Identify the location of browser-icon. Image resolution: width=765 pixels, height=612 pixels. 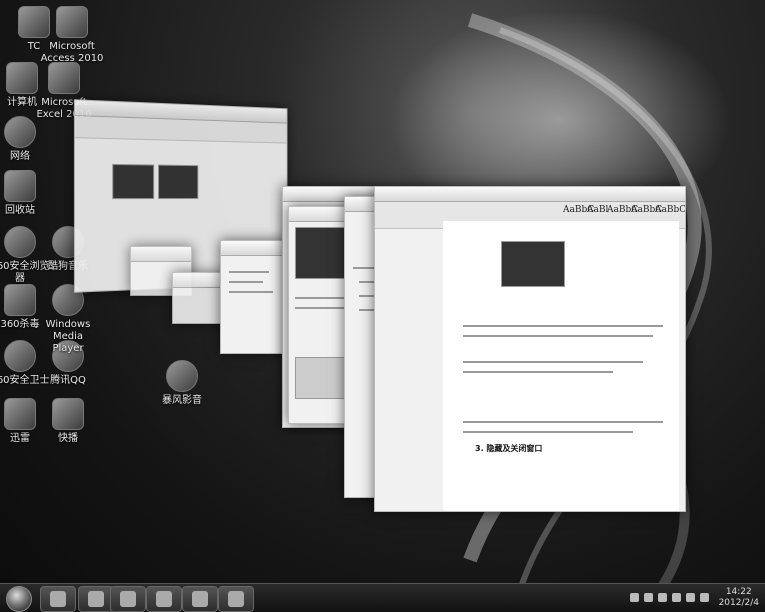
(20, 242).